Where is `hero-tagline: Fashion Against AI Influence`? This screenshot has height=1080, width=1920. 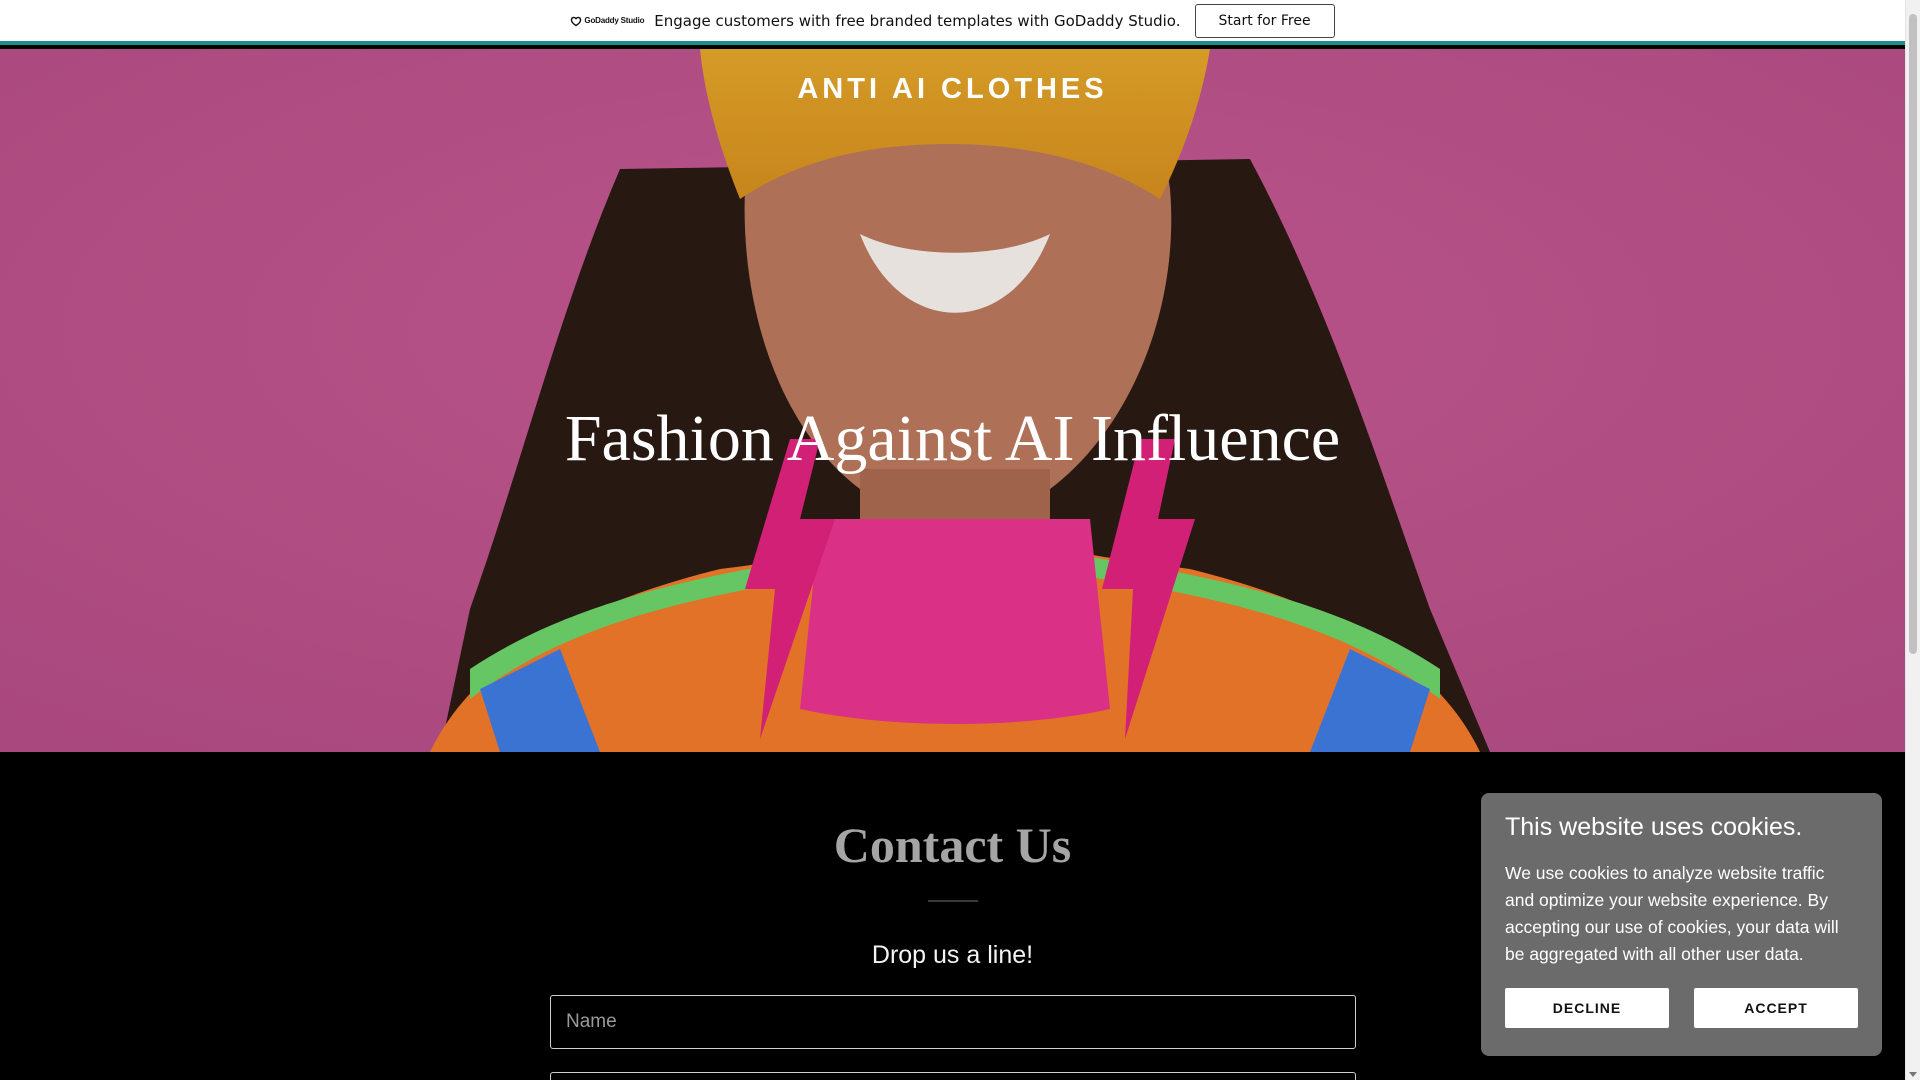
hero-tagline: Fashion Against AI Influence is located at coordinates (952, 438).